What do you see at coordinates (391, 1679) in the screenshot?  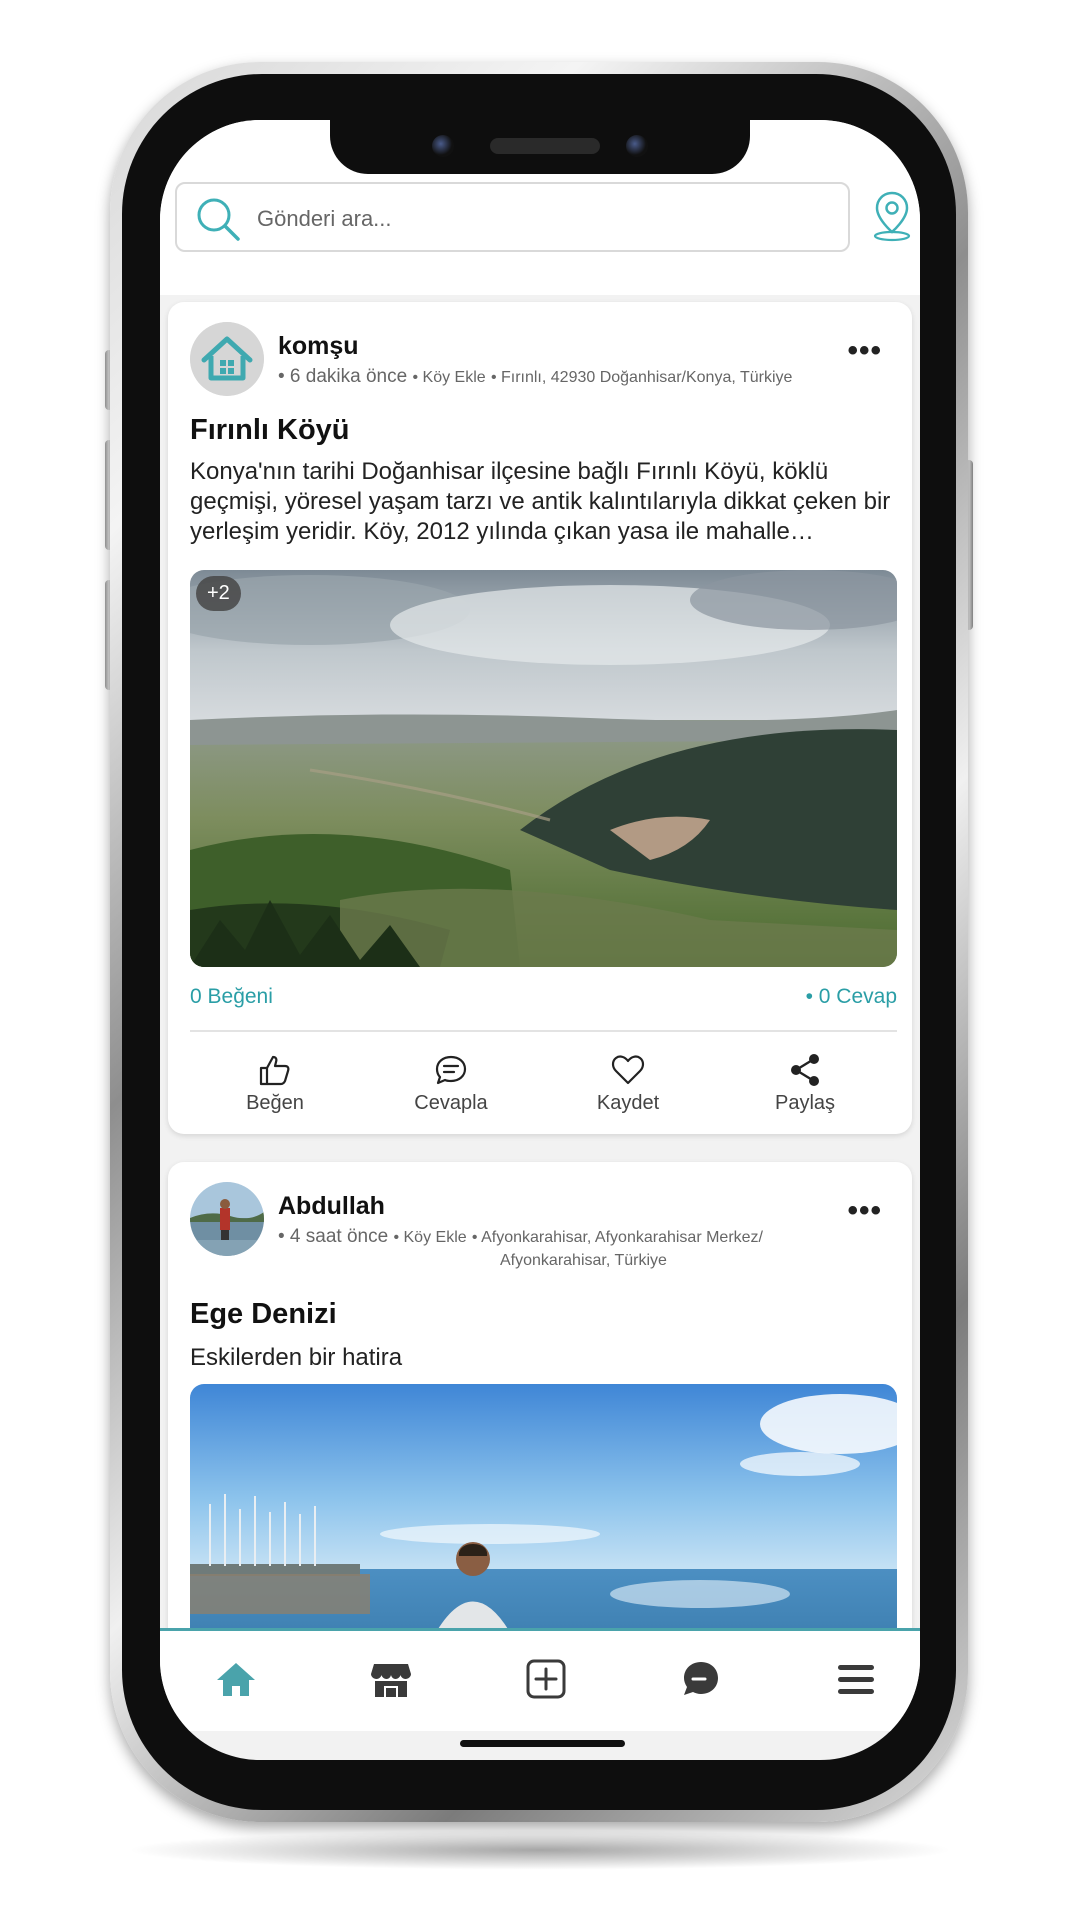 I see `store-icon` at bounding box center [391, 1679].